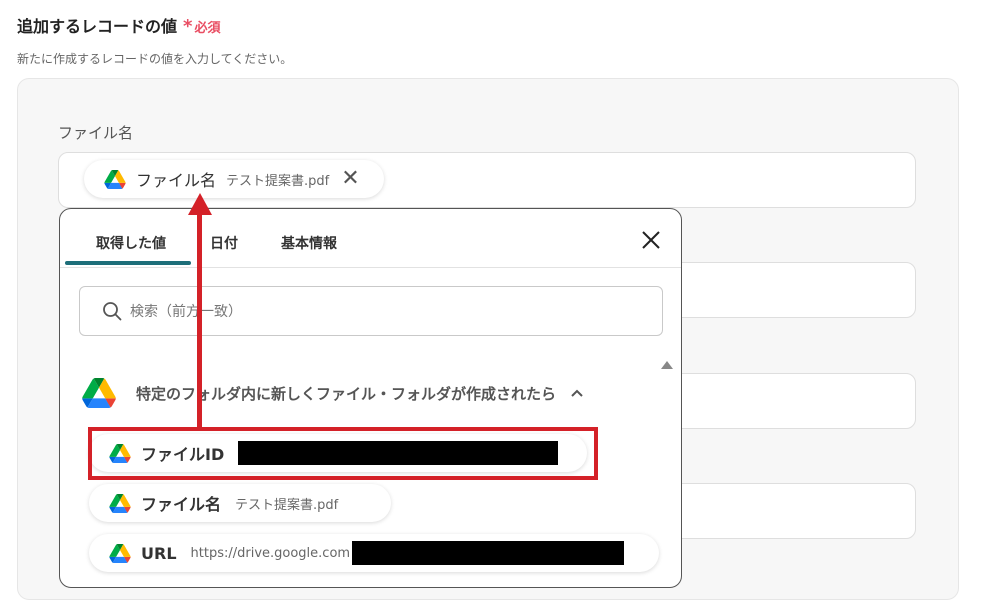 This screenshot has height=600, width=985. I want to click on picker-tabs: 取得した値 日付 基本情報, so click(370, 238).